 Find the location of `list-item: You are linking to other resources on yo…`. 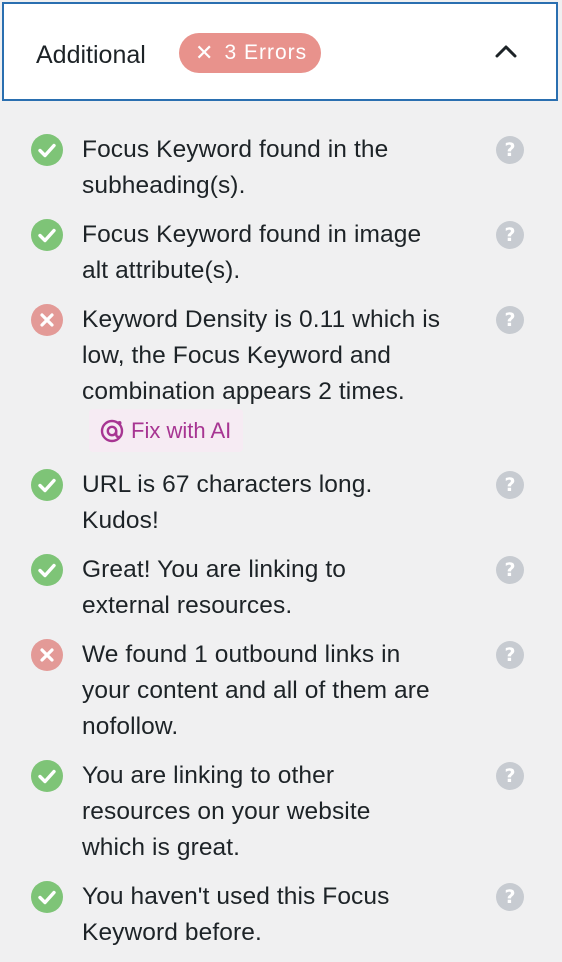

list-item: You are linking to other resources on yo… is located at coordinates (281, 812).